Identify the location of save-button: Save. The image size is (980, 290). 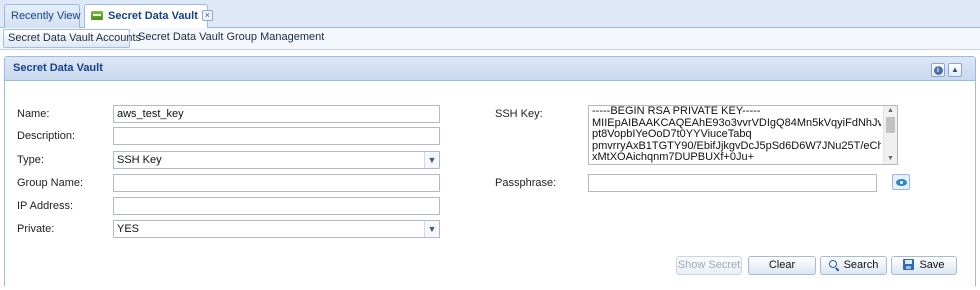
(924, 265).